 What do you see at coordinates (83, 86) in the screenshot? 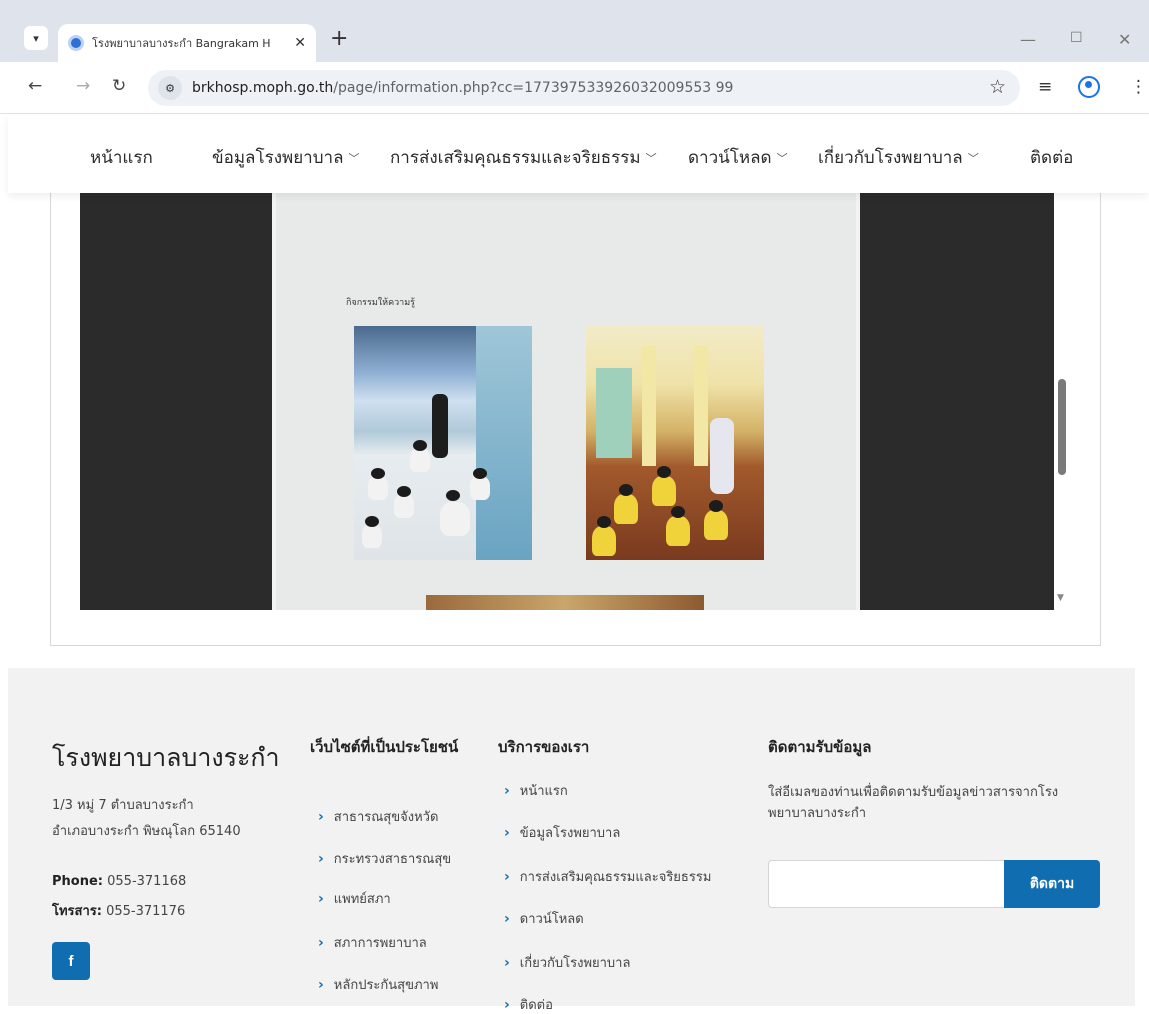
I see `forward-arrow-icon: →` at bounding box center [83, 86].